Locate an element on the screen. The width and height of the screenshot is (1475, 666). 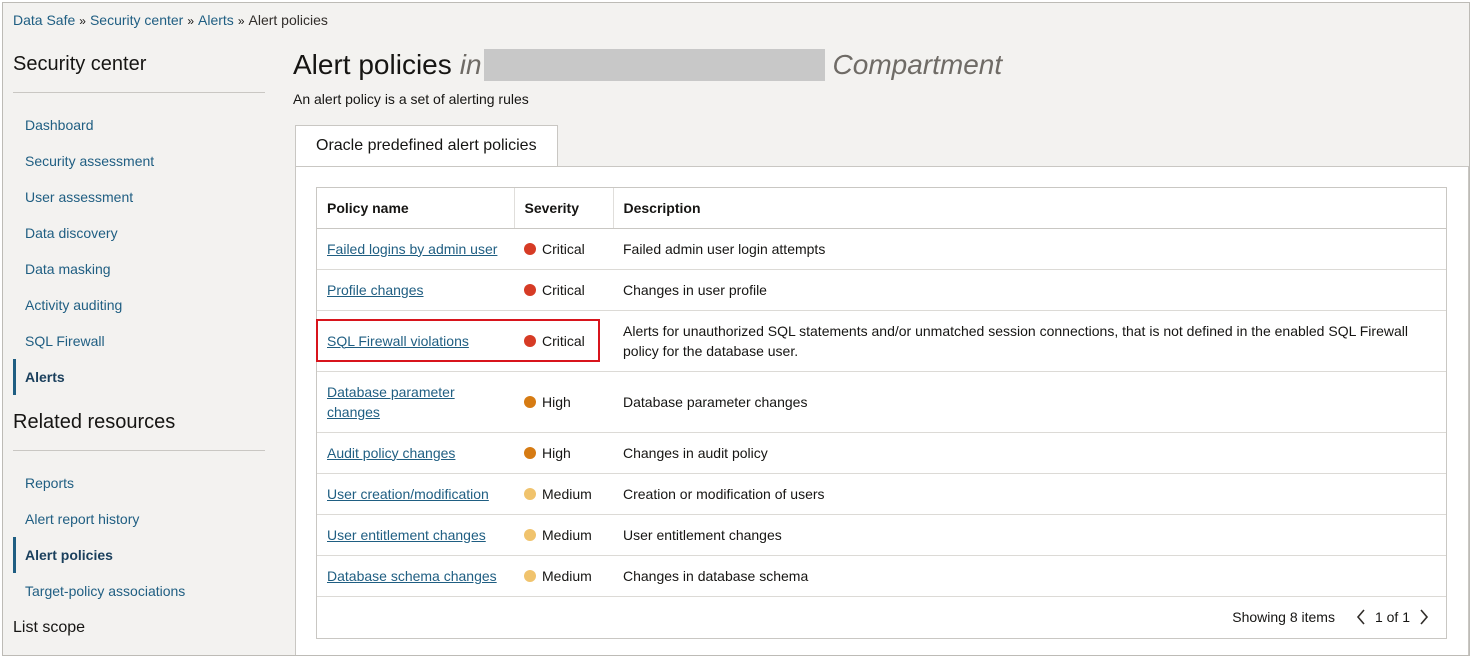
column-header-description: Description is located at coordinates (1029, 208).